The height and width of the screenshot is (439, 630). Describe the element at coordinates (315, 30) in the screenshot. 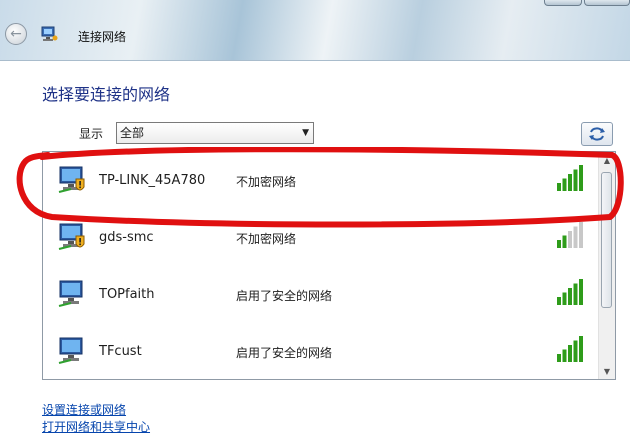

I see `title-bar: ← 连接网络` at that location.